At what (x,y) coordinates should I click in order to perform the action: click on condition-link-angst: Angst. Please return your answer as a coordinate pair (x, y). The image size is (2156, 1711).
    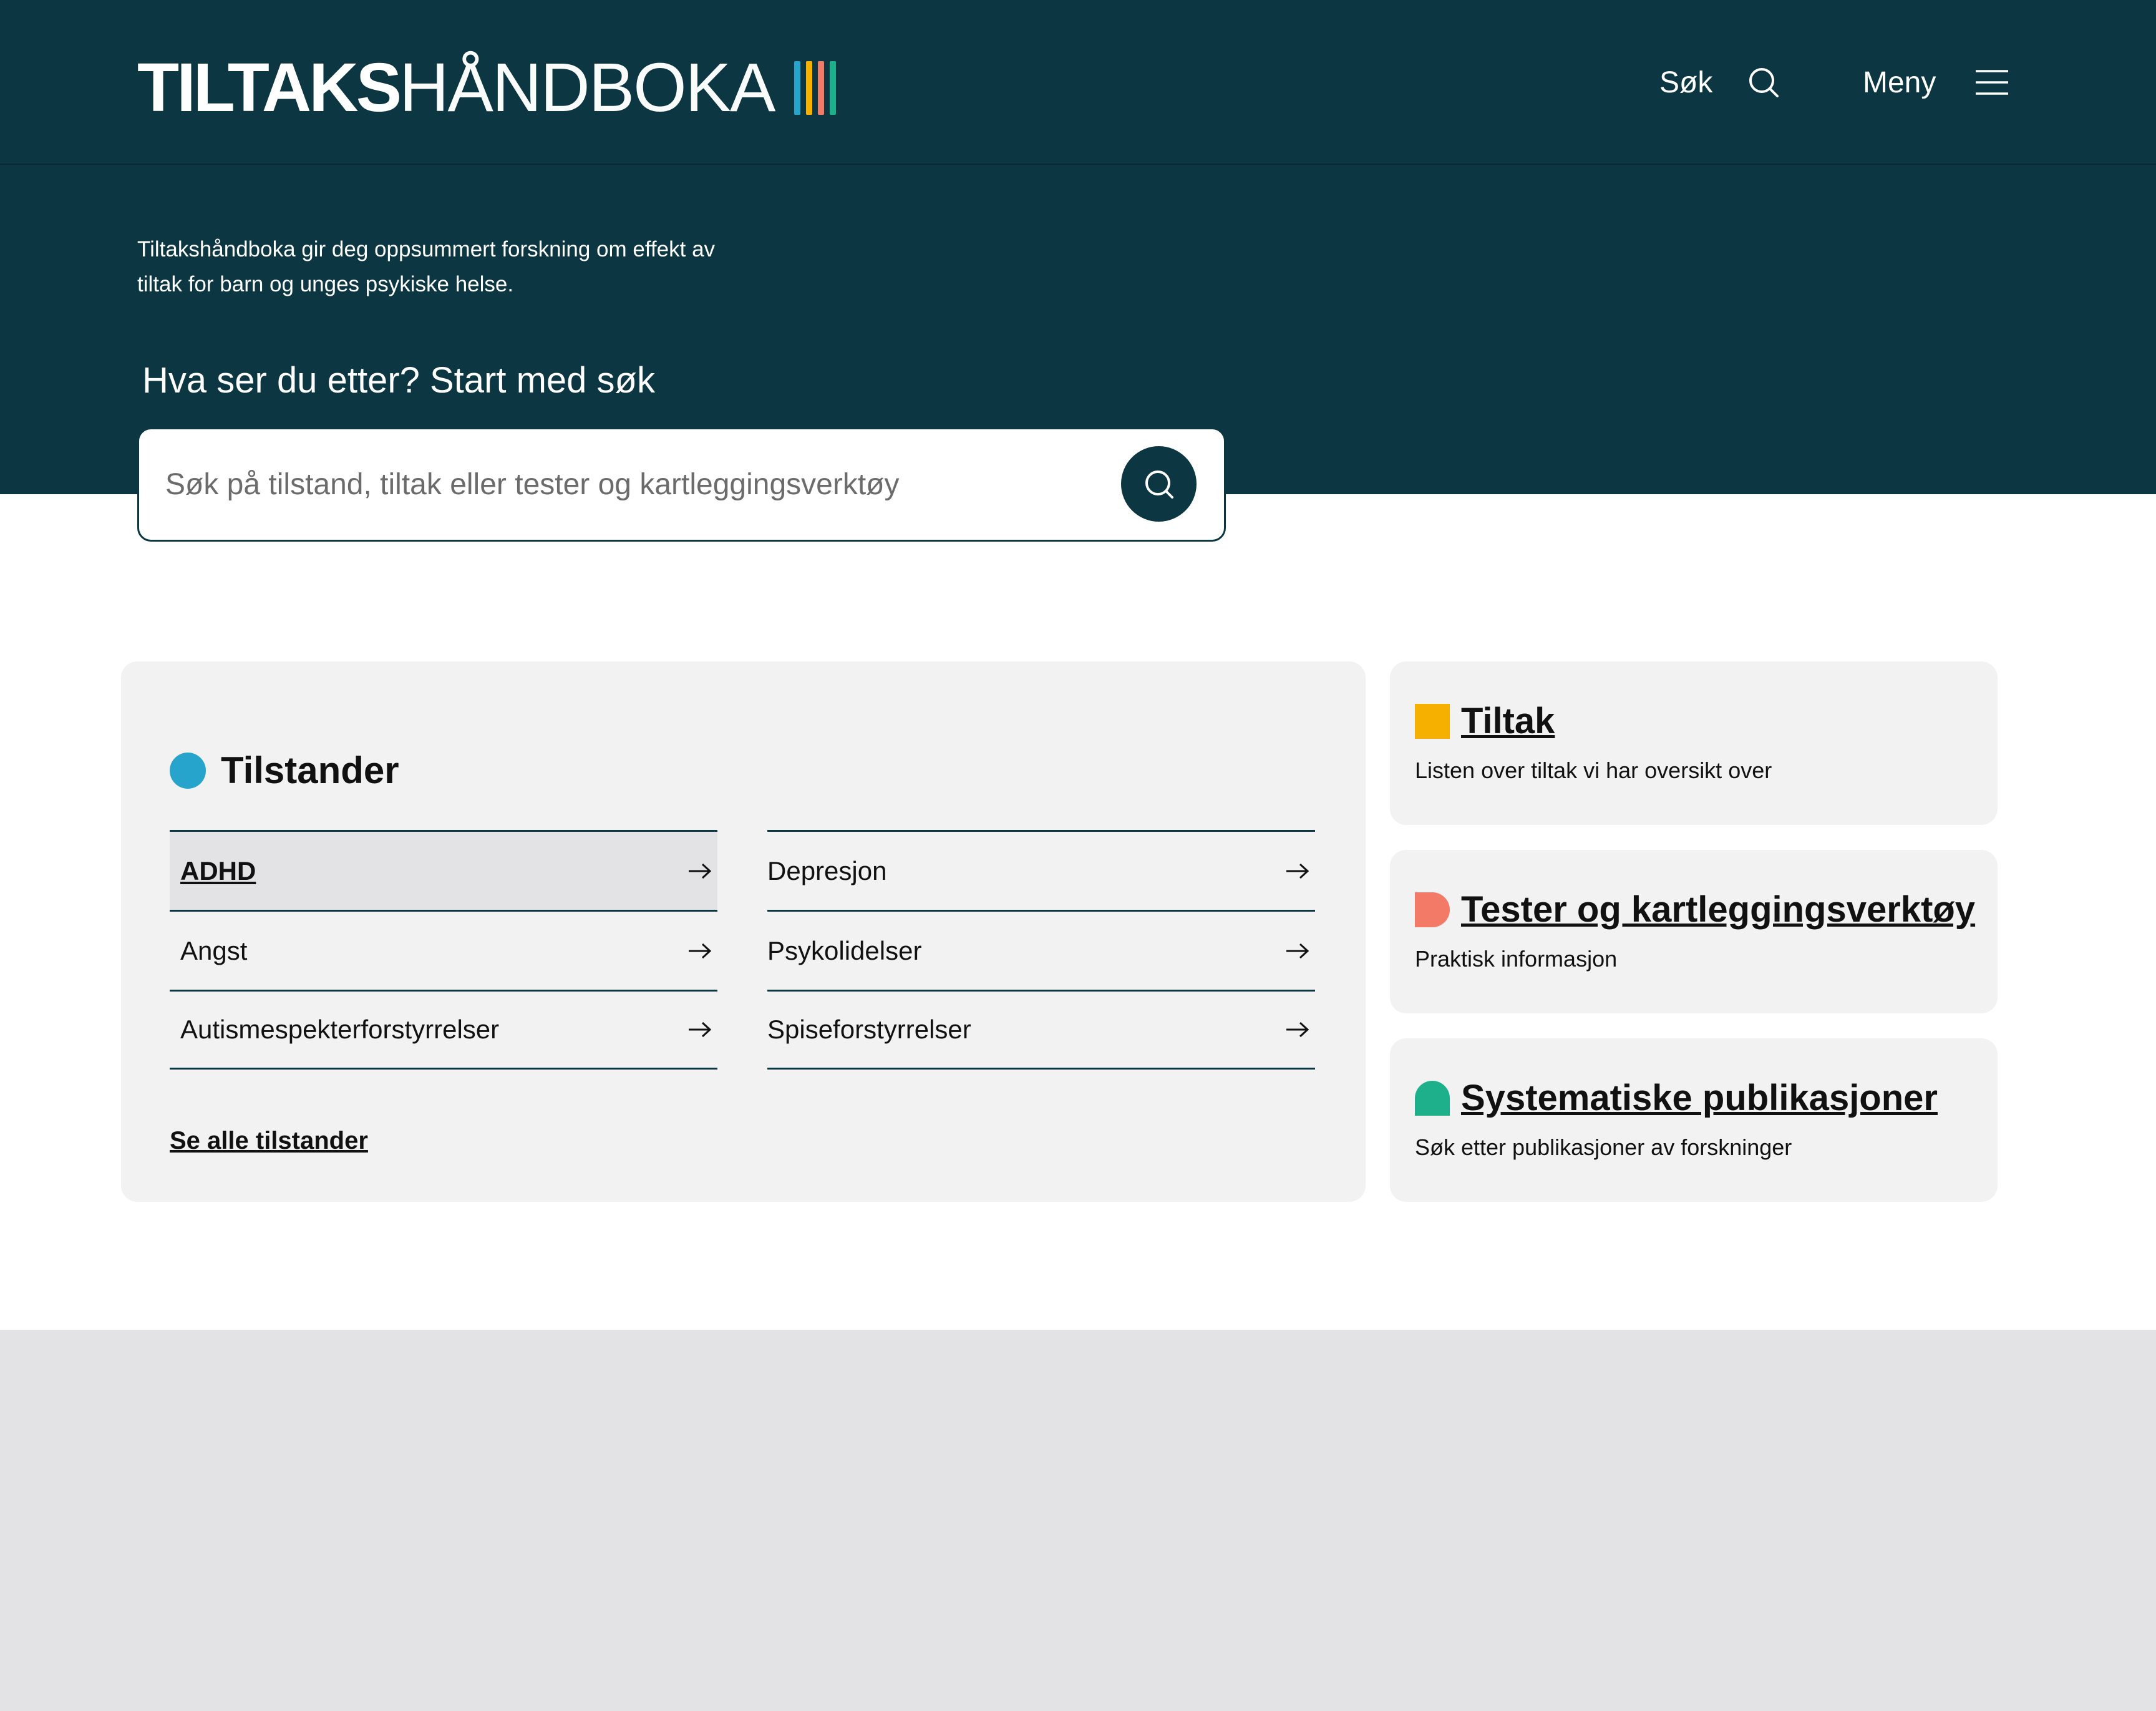
    Looking at the image, I should click on (443, 950).